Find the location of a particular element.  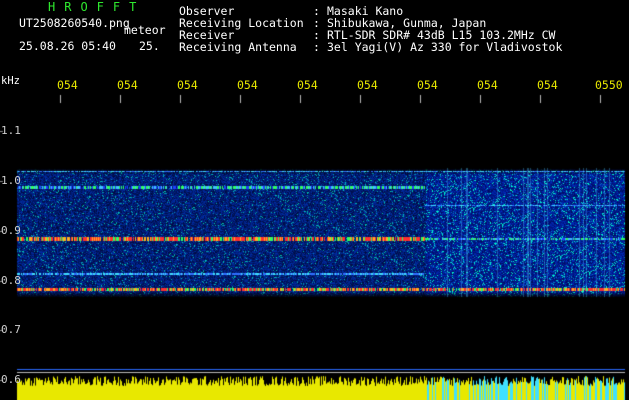

meta-antenna-label: Receiving Antenna is located at coordinates (238, 47).